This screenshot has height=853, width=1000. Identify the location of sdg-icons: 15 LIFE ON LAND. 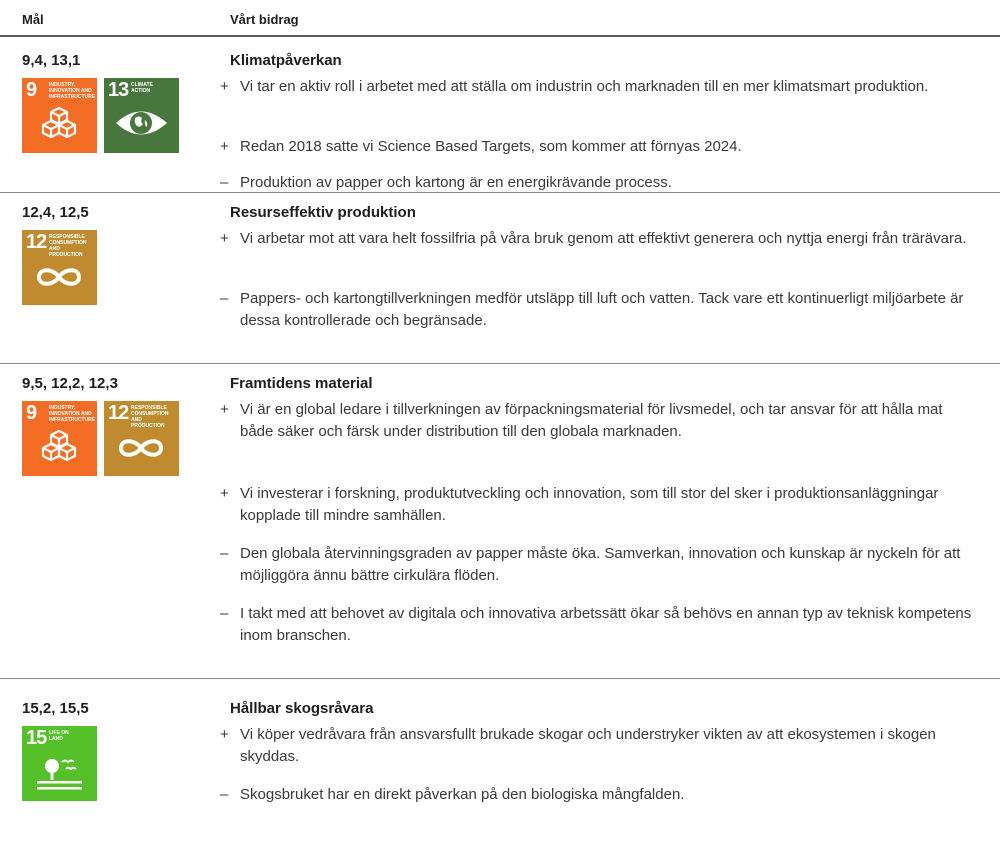
(59, 763).